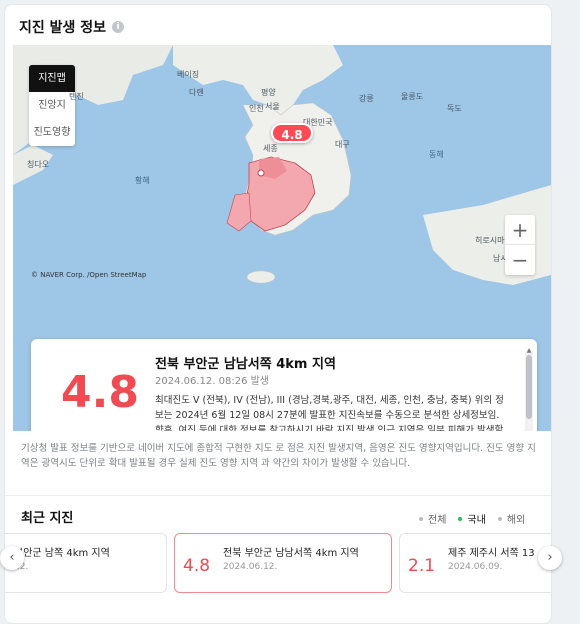  I want to click on region-filters: 전체 국내 해외, so click(472, 518).